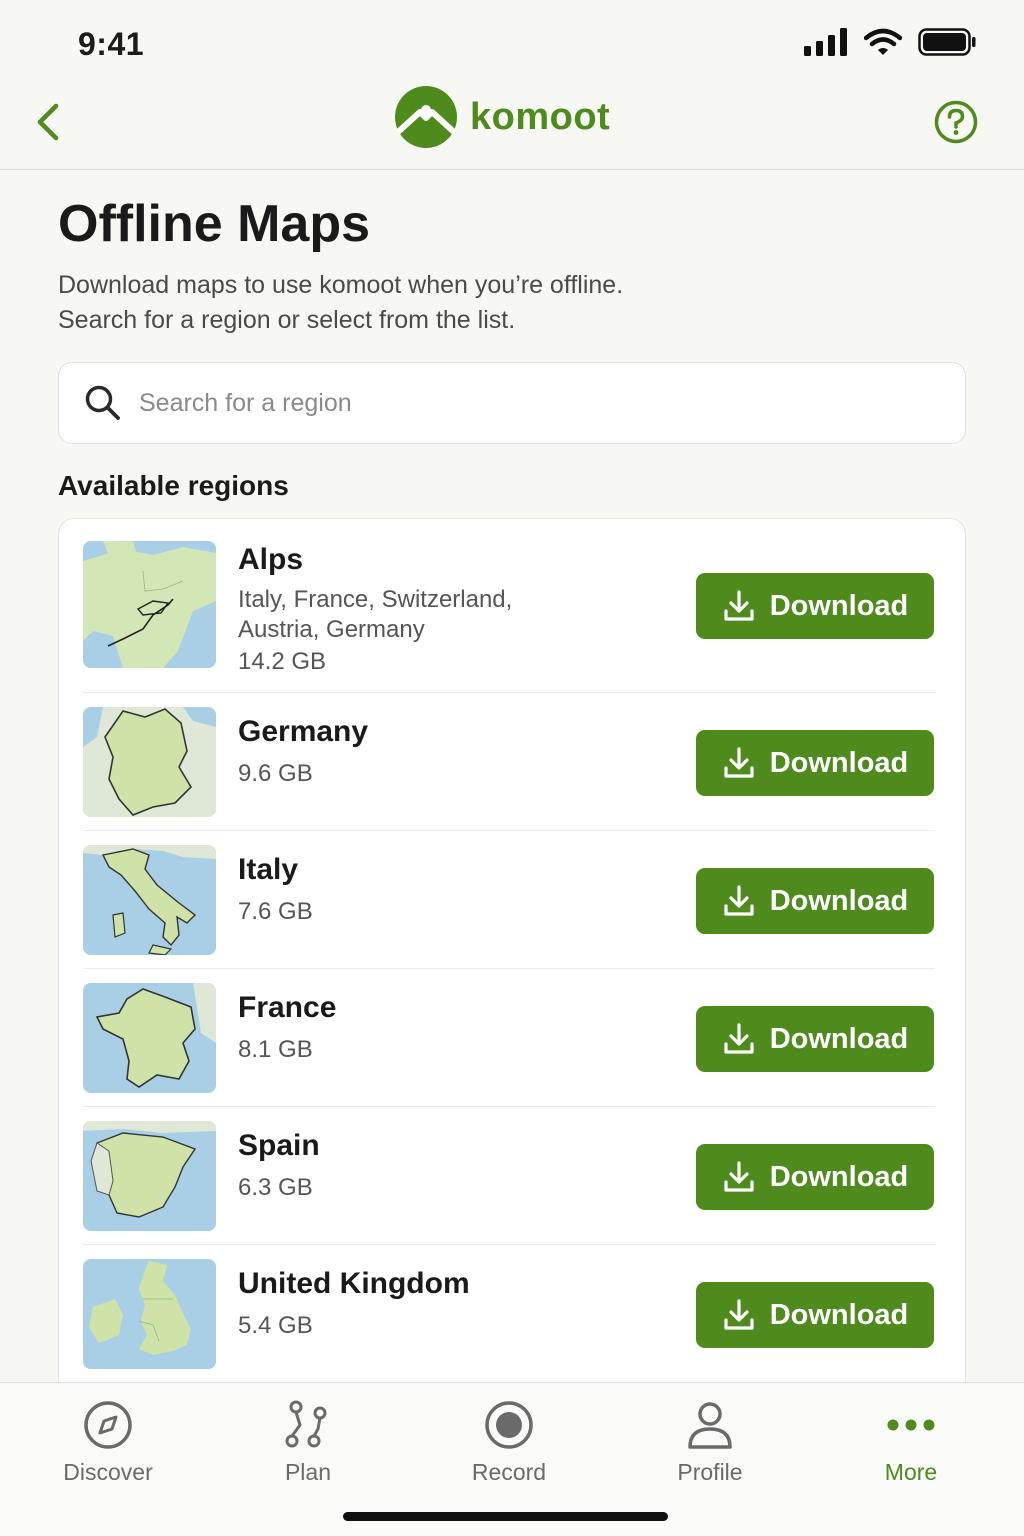 The height and width of the screenshot is (1536, 1024). What do you see at coordinates (509, 1425) in the screenshot?
I see `record-icon` at bounding box center [509, 1425].